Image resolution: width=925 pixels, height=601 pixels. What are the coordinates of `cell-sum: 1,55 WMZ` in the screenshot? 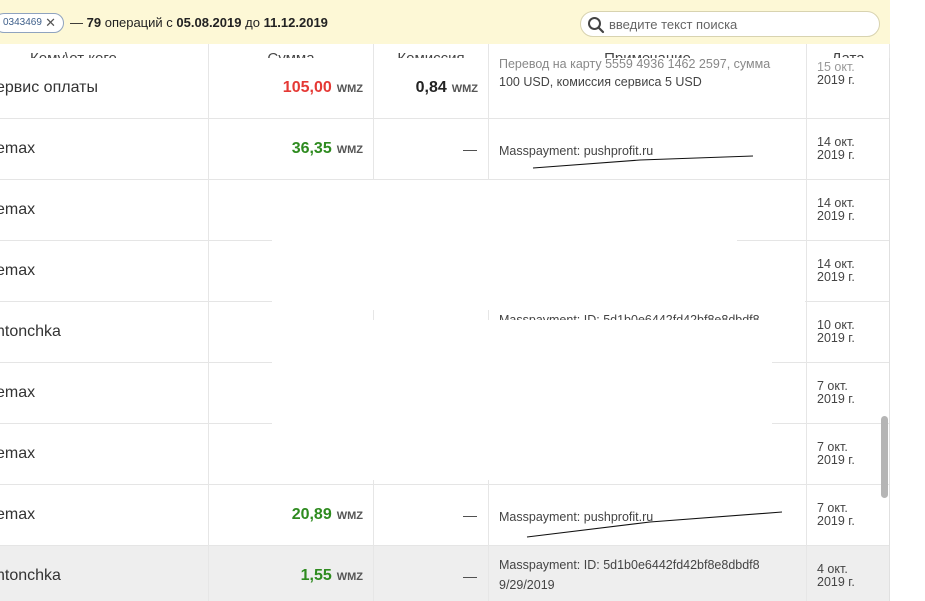 It's located at (291, 573).